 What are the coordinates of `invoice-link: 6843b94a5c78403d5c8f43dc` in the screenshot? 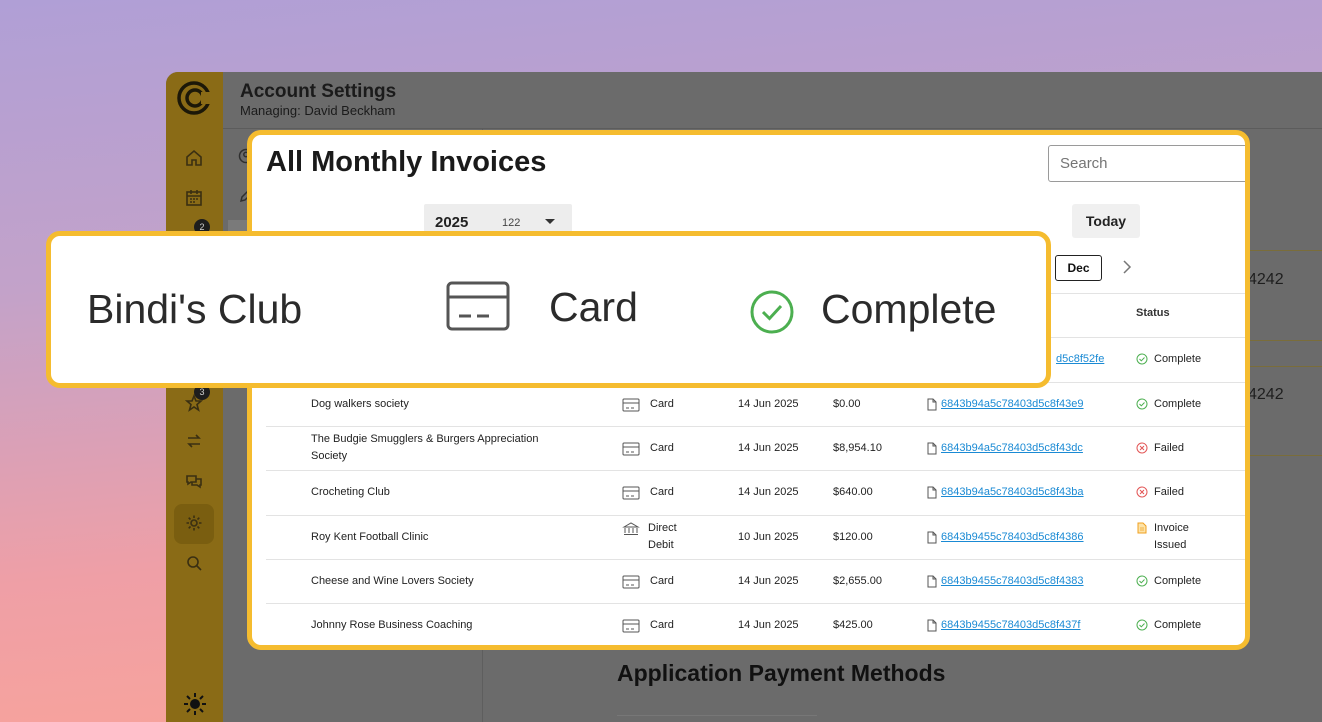 It's located at (1012, 448).